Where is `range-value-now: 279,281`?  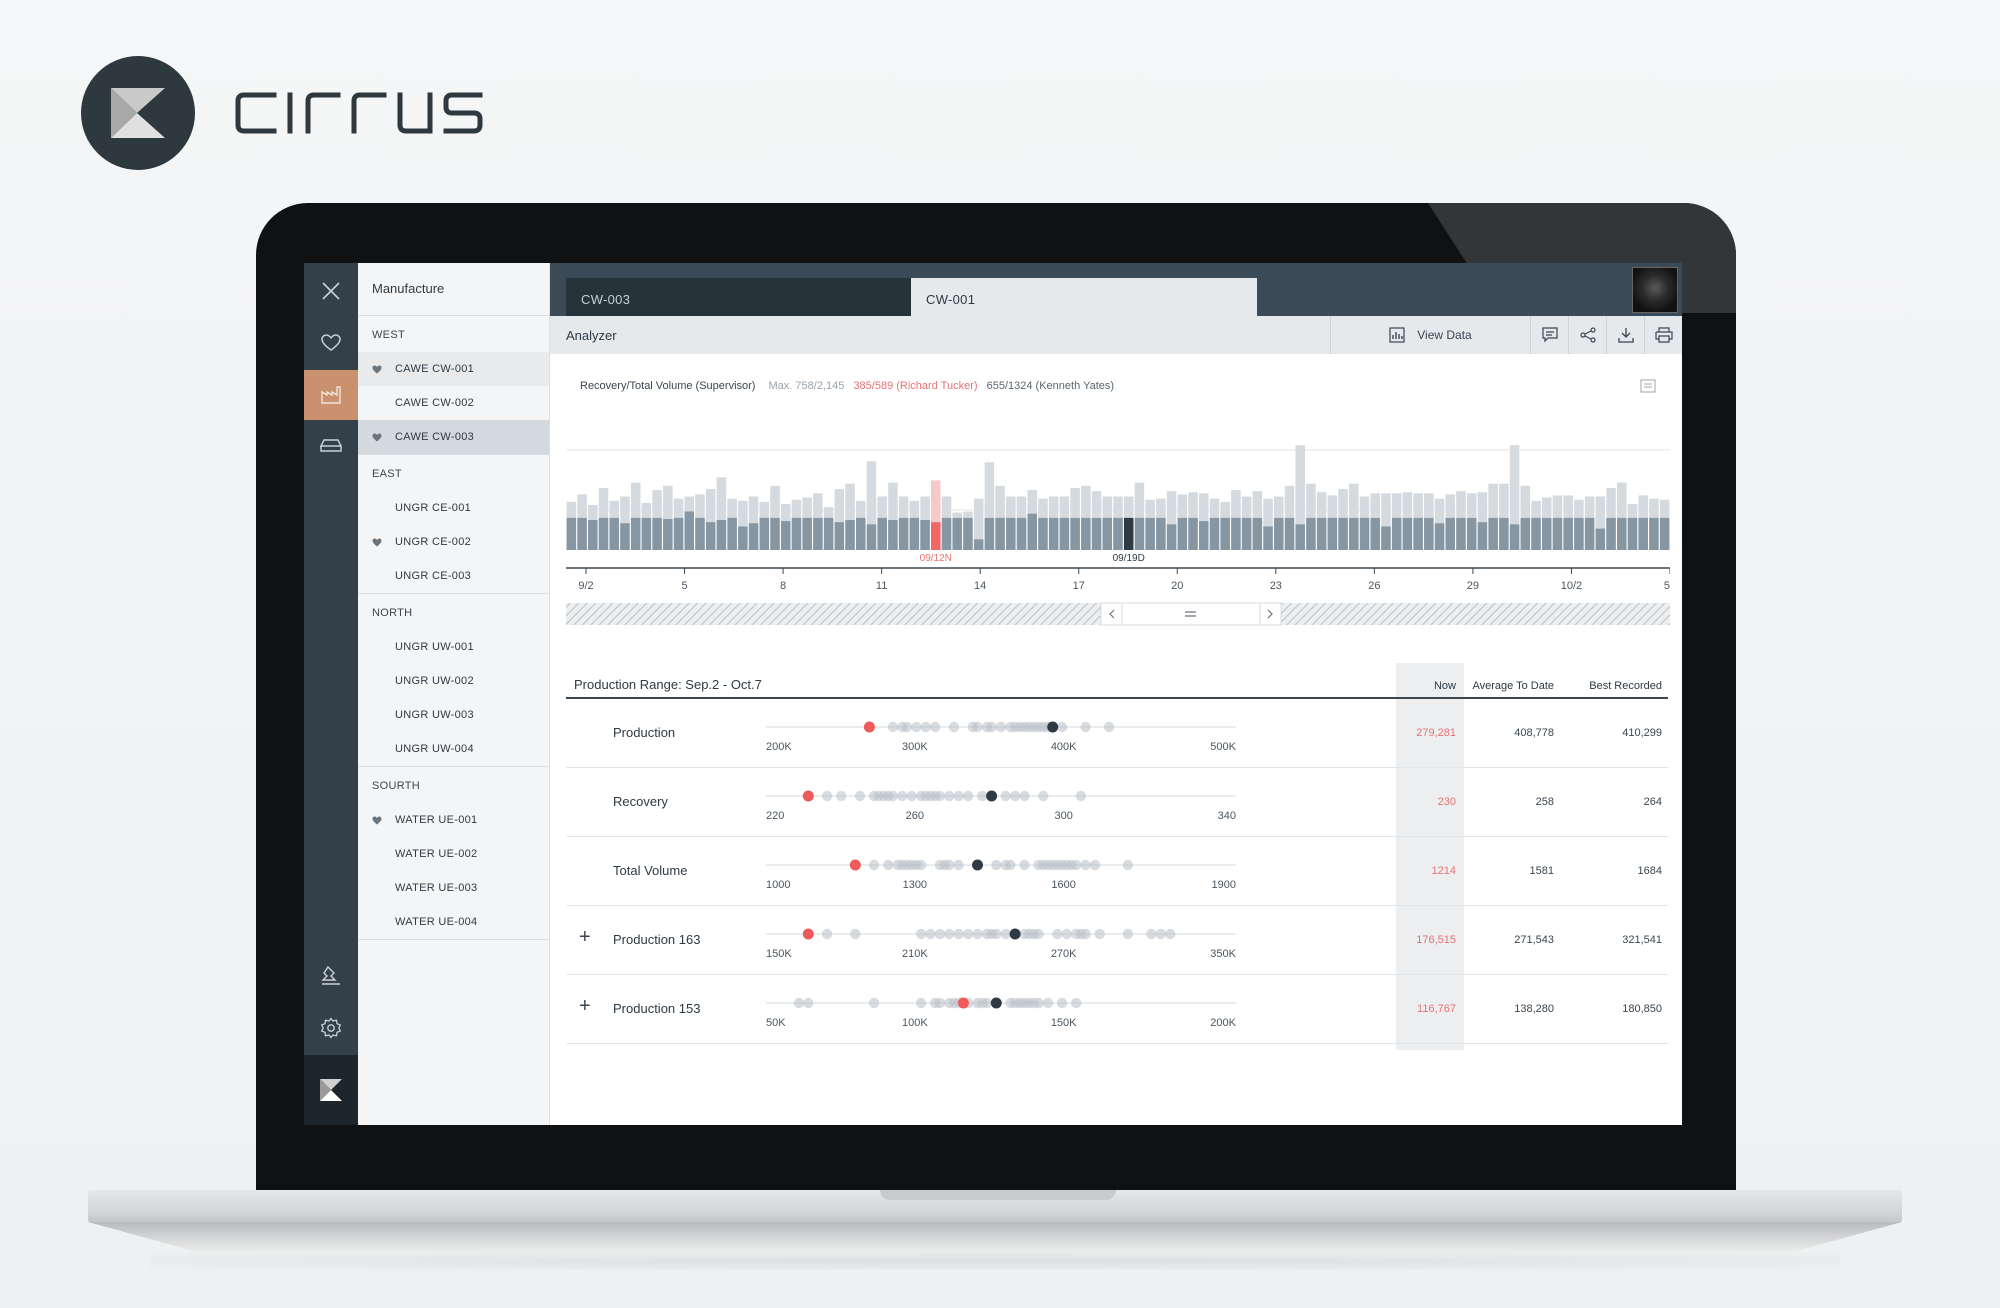 range-value-now: 279,281 is located at coordinates (1436, 733).